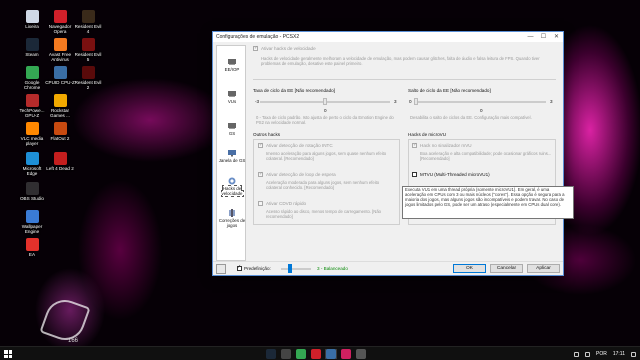  Describe the element at coordinates (290, 268) in the screenshot. I see `preset-slider-thumb` at that location.